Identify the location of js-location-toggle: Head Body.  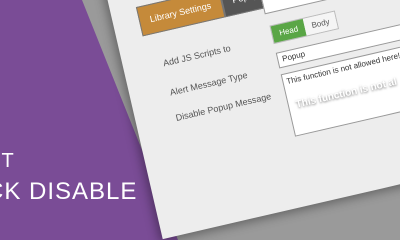
(304, 27).